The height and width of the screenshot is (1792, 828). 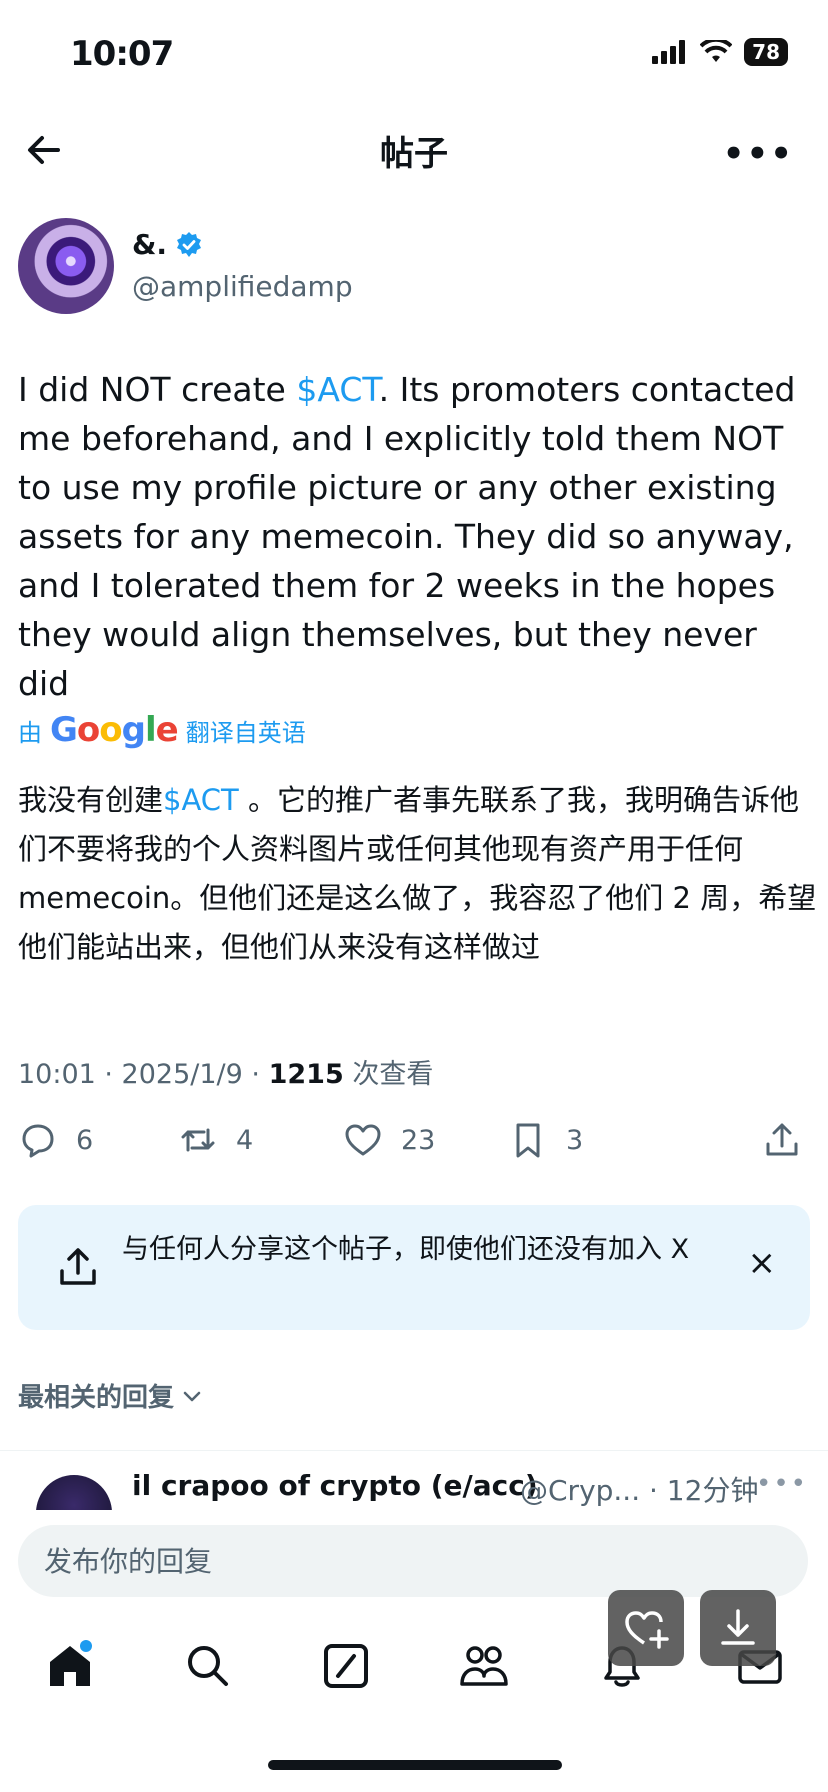 I want to click on translation-prefix: 由, so click(x=30, y=732).